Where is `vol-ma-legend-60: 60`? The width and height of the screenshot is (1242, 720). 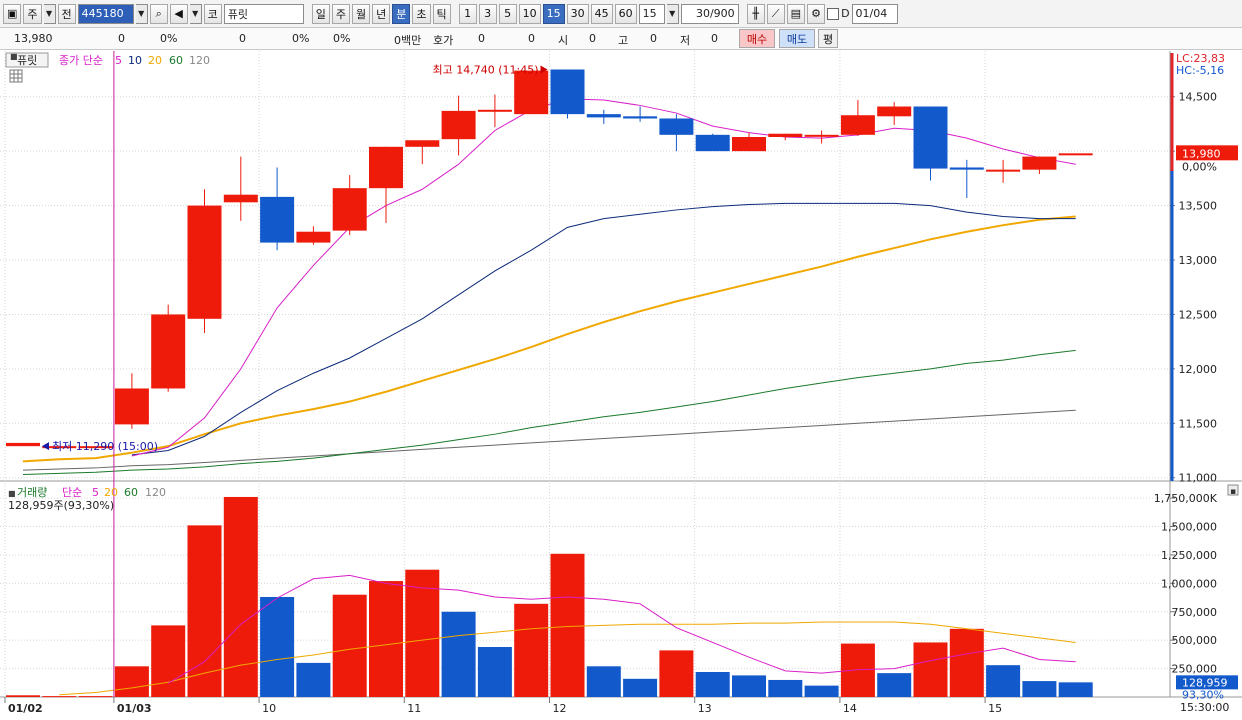
vol-ma-legend-60: 60 is located at coordinates (131, 492).